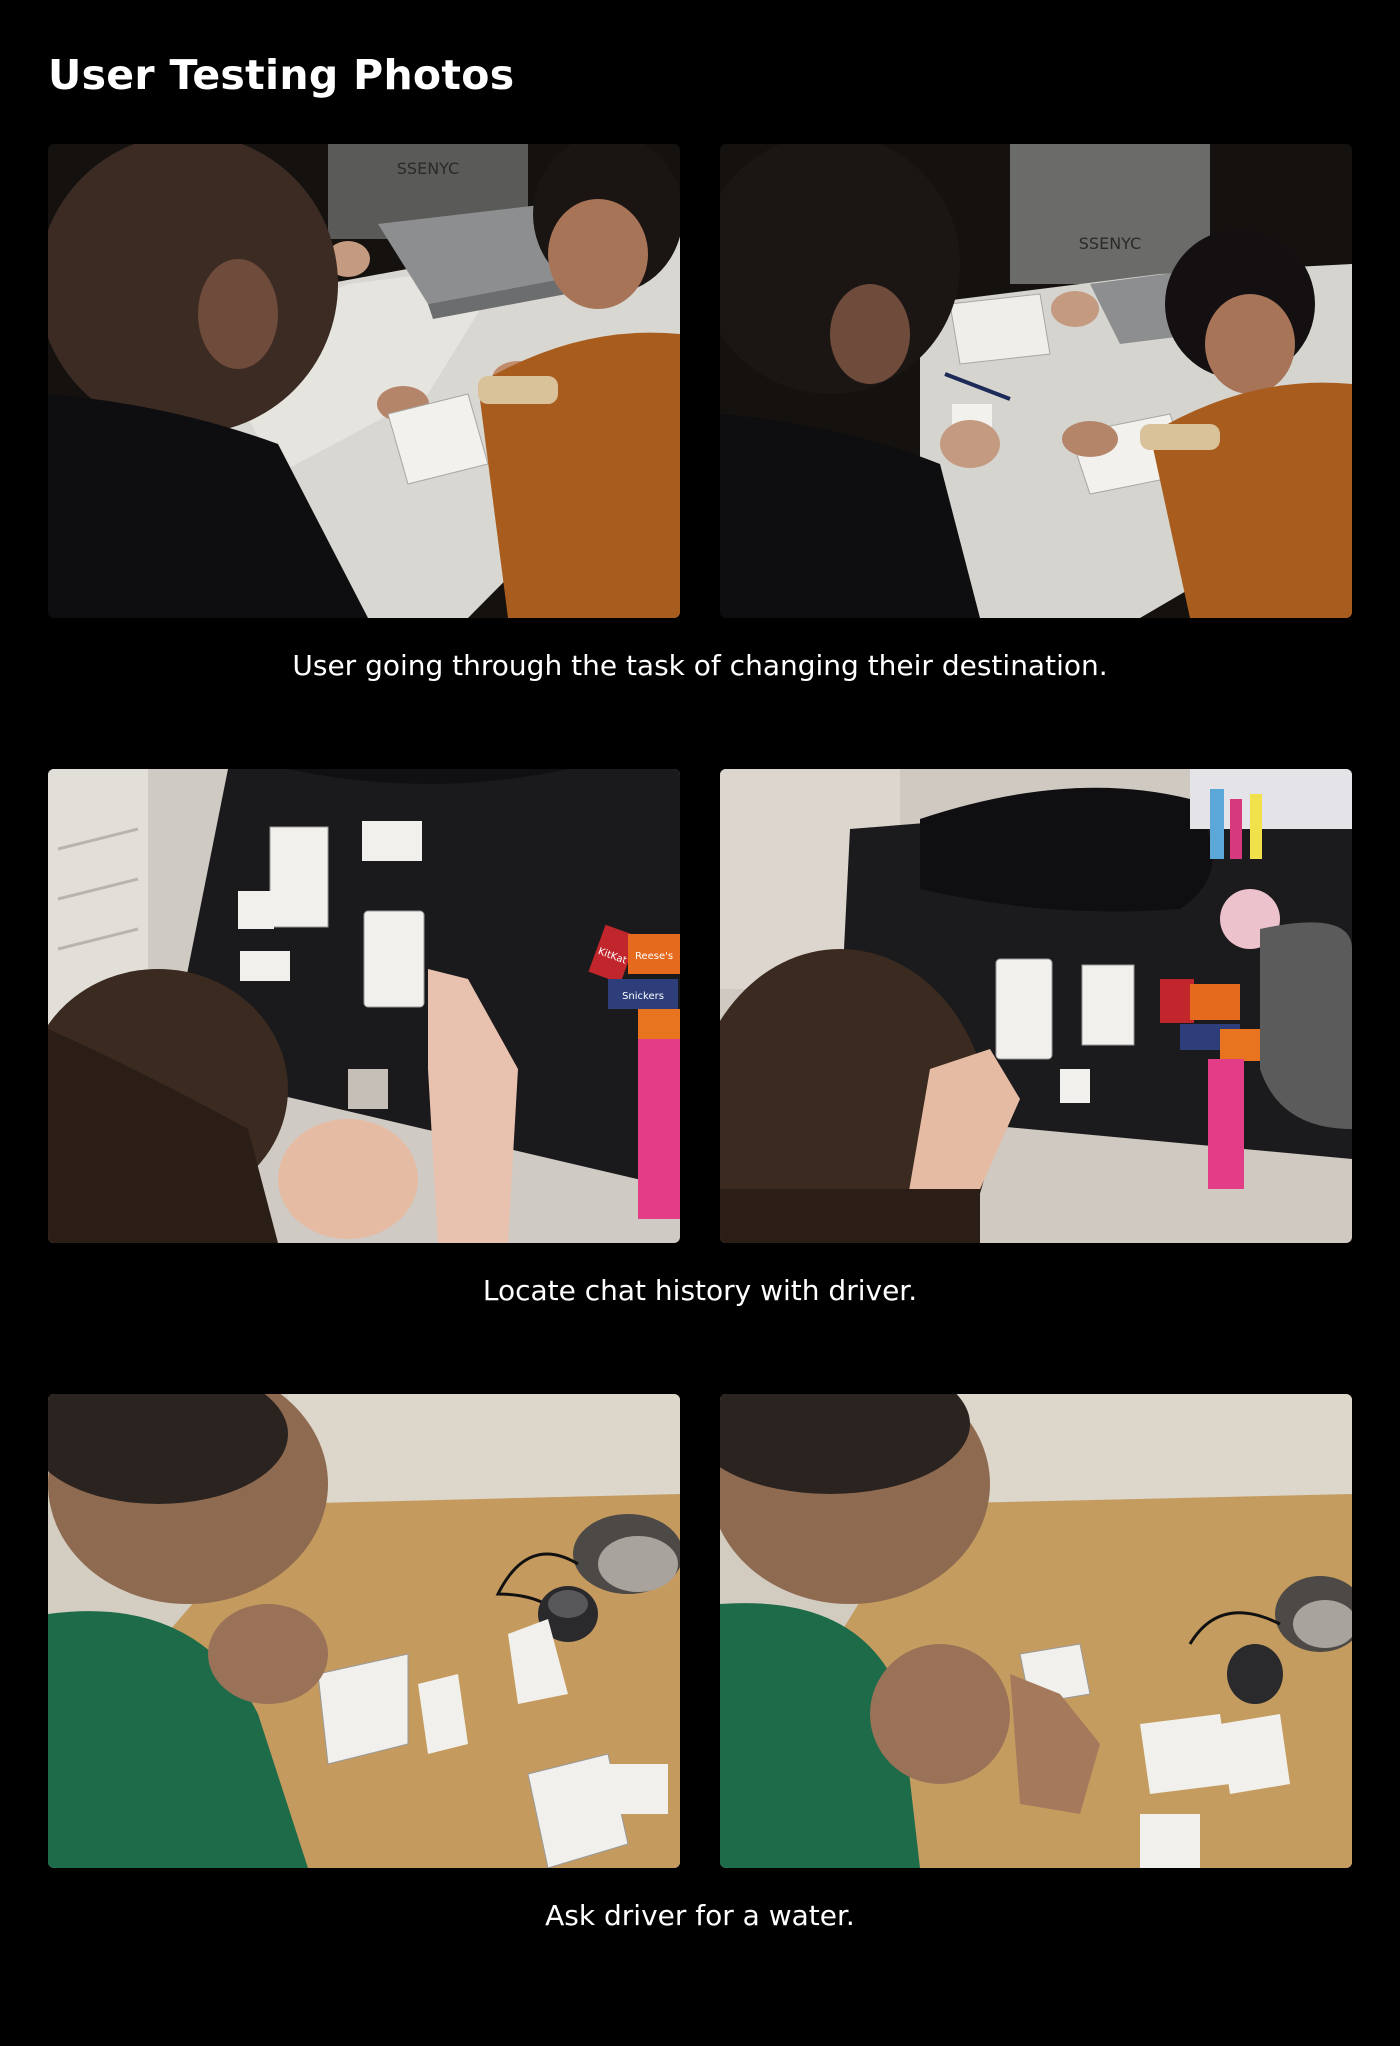 The width and height of the screenshot is (1400, 2046). What do you see at coordinates (1036, 1631) in the screenshot?
I see `photo-user-testing-3b` at bounding box center [1036, 1631].